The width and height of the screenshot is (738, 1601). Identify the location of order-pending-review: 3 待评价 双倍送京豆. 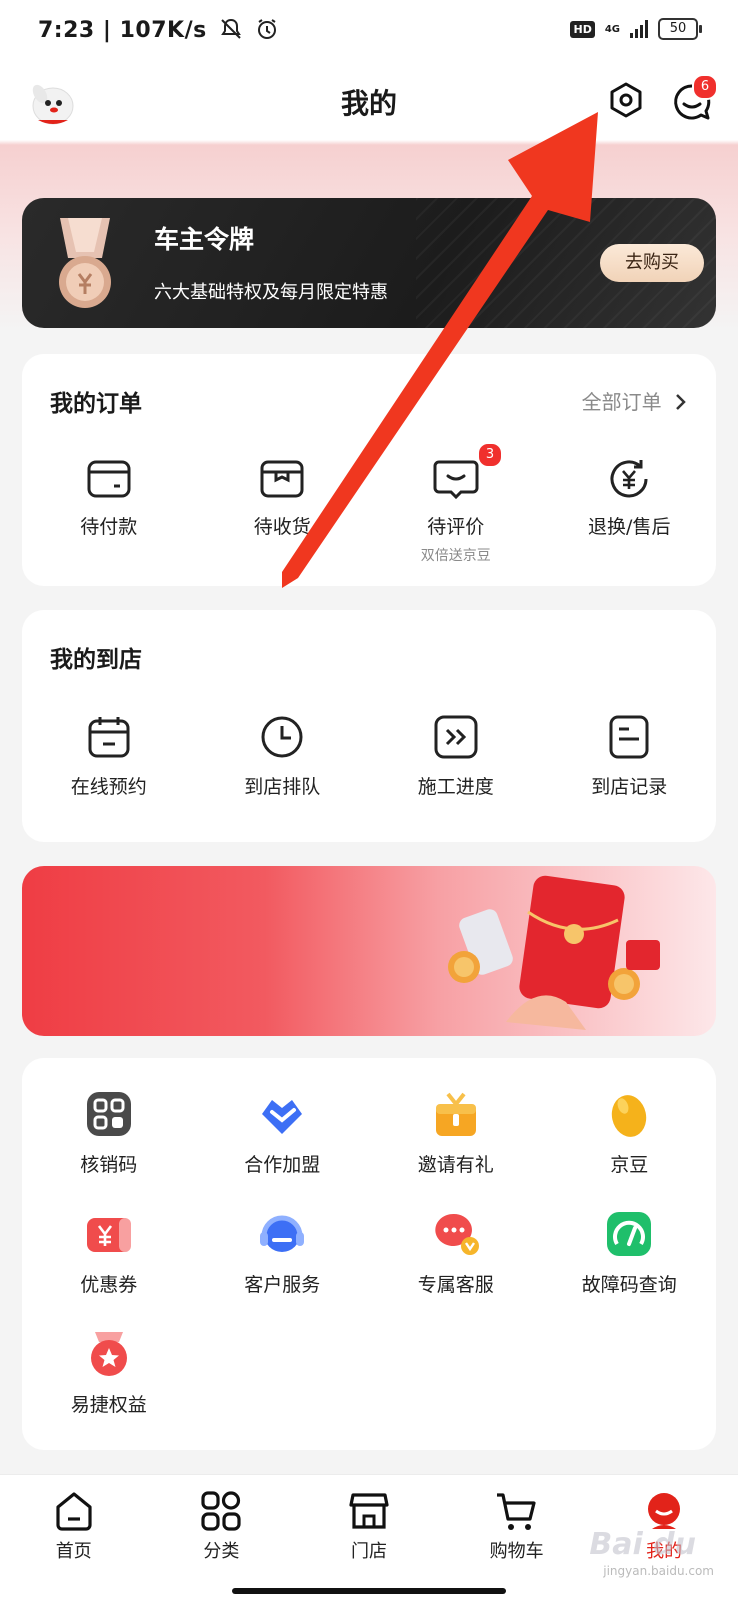
(456, 503).